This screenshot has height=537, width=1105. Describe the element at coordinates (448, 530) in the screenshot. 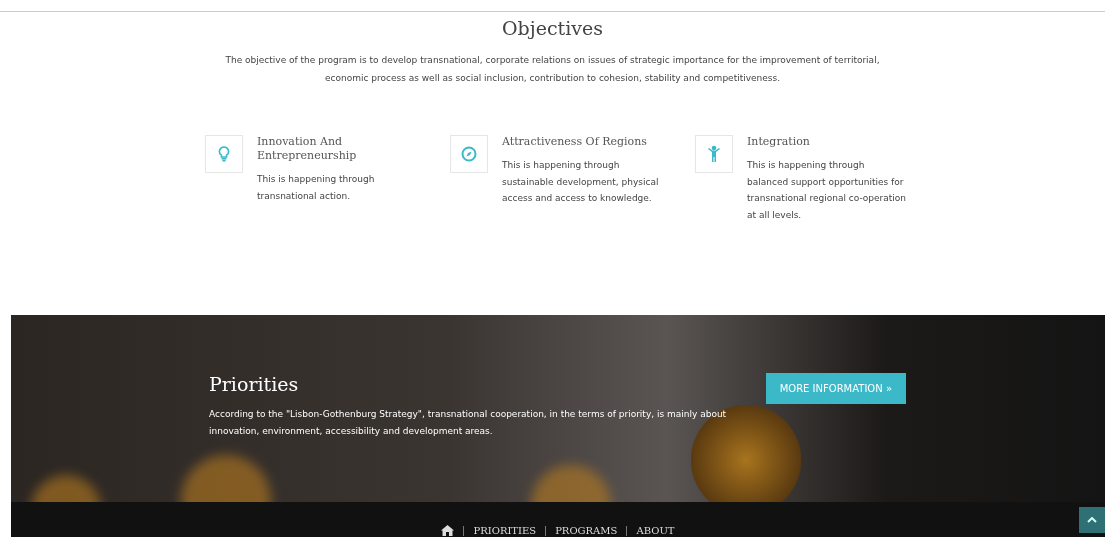

I see `home-icon` at that location.